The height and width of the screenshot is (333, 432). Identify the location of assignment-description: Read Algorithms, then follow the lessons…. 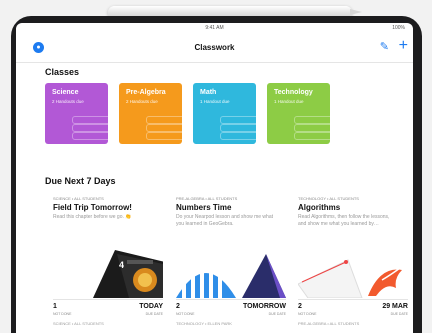
(344, 220).